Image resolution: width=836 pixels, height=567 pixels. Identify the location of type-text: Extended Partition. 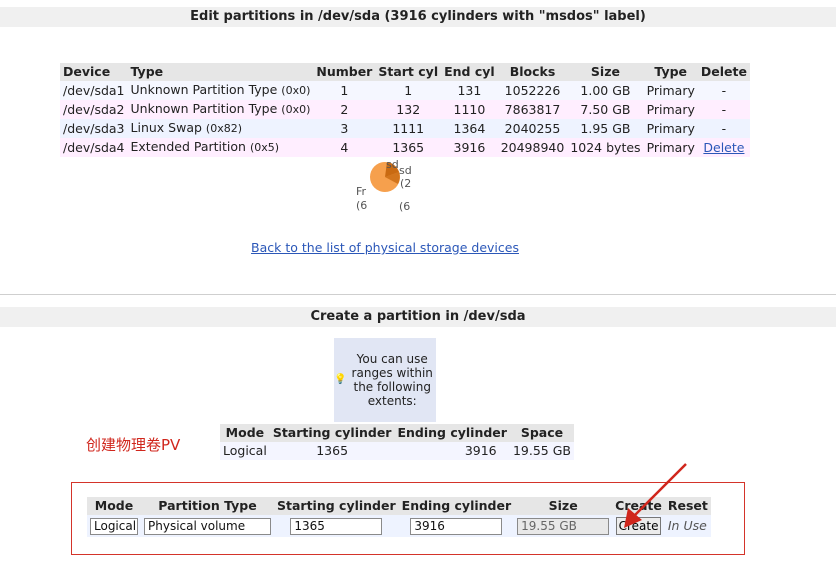
(188, 146).